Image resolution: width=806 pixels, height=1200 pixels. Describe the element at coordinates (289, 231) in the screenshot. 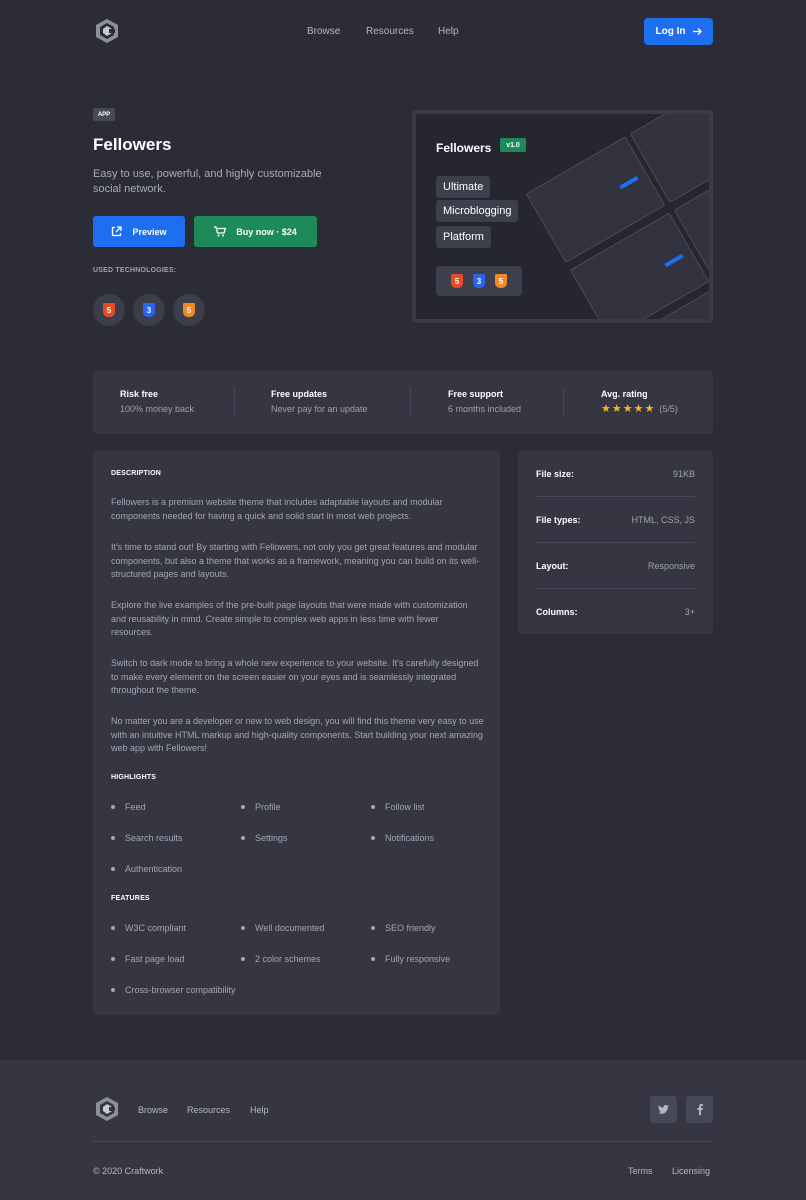

I see `price: $24` at that location.